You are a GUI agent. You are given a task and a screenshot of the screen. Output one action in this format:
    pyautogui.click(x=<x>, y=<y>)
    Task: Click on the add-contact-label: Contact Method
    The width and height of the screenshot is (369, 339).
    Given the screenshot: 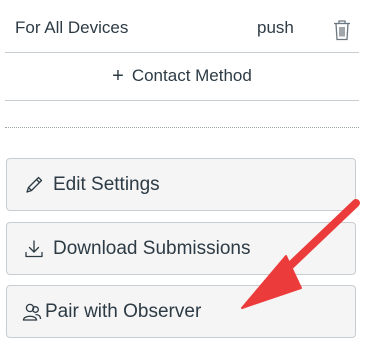 What is the action you would take?
    pyautogui.click(x=191, y=75)
    